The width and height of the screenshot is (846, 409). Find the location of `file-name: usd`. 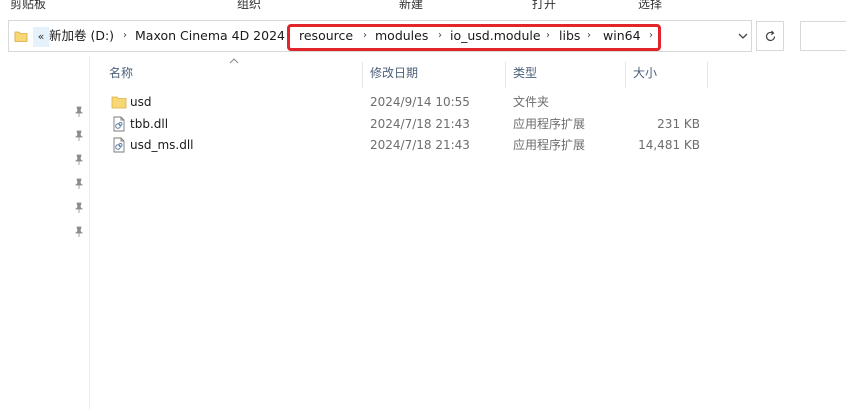

file-name: usd is located at coordinates (141, 102).